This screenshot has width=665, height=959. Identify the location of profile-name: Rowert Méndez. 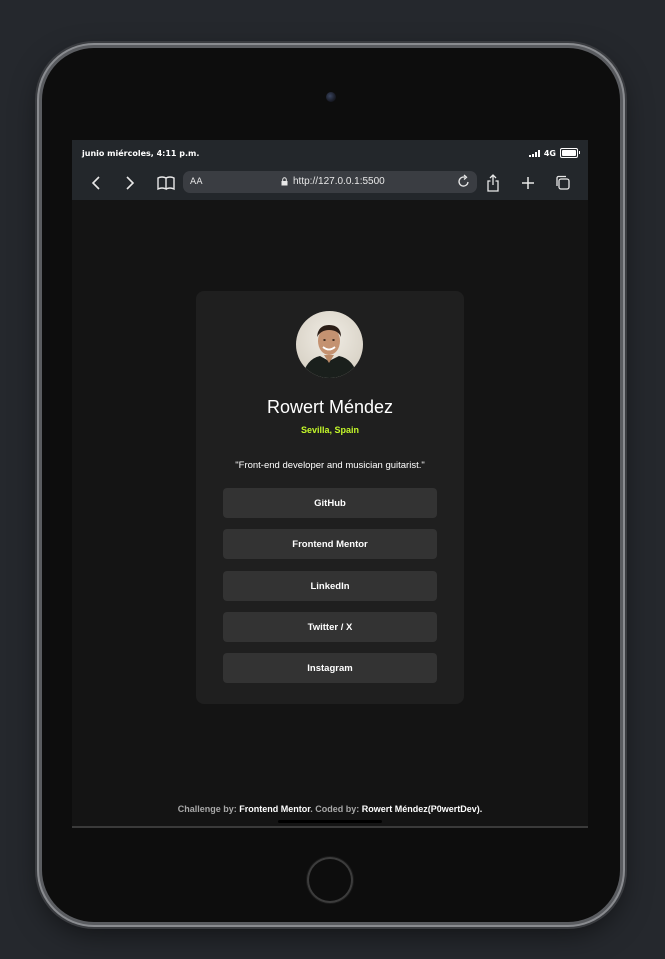
(330, 407).